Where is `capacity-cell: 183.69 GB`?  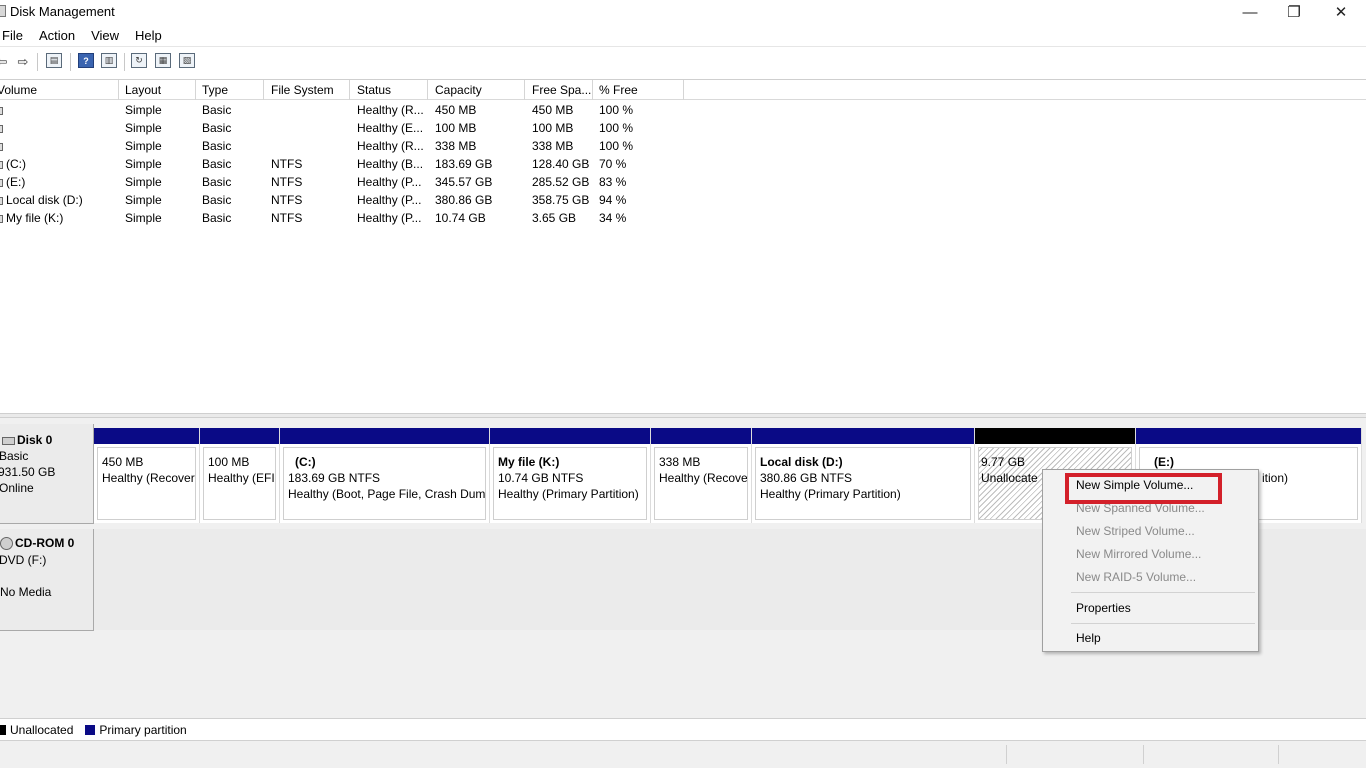 capacity-cell: 183.69 GB is located at coordinates (464, 164).